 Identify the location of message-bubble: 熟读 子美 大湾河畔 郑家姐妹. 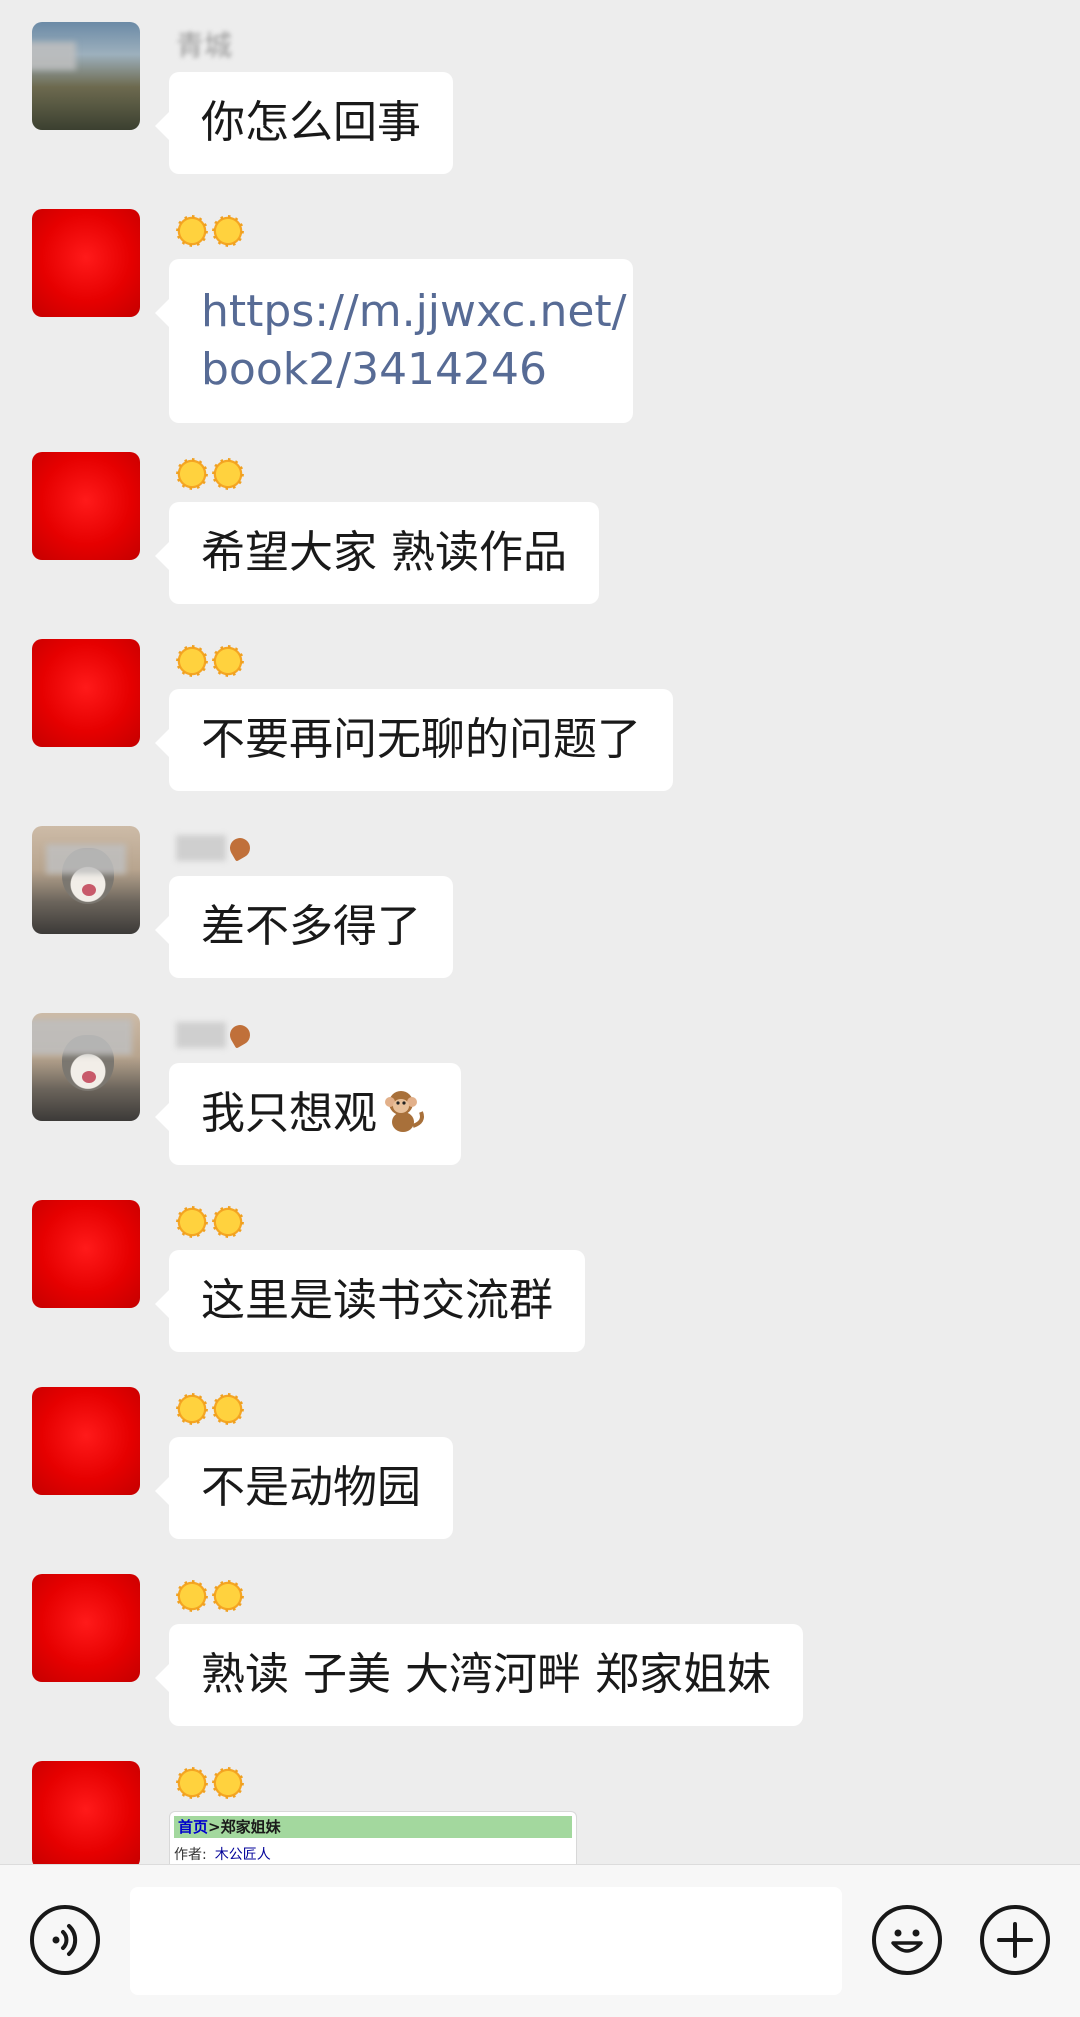
(479, 1675).